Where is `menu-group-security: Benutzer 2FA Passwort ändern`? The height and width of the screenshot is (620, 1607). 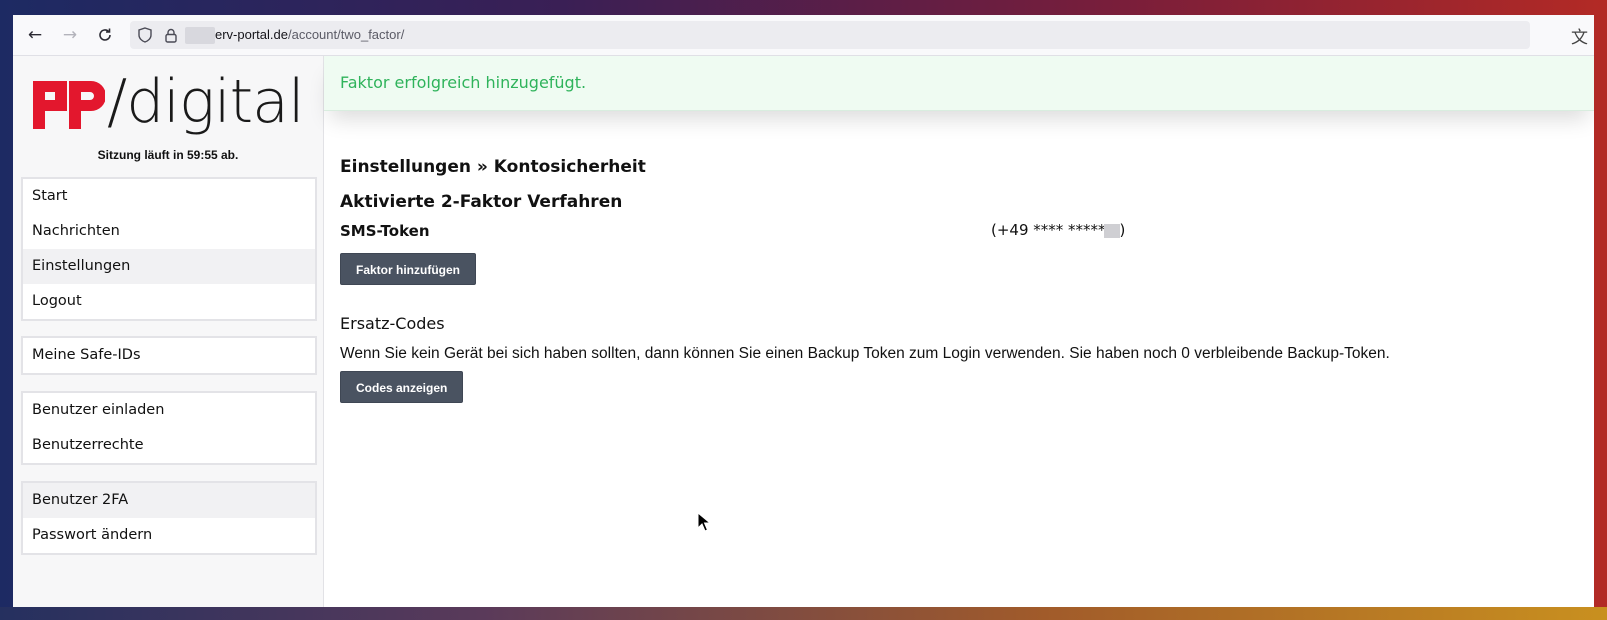 menu-group-security: Benutzer 2FA Passwort ändern is located at coordinates (169, 518).